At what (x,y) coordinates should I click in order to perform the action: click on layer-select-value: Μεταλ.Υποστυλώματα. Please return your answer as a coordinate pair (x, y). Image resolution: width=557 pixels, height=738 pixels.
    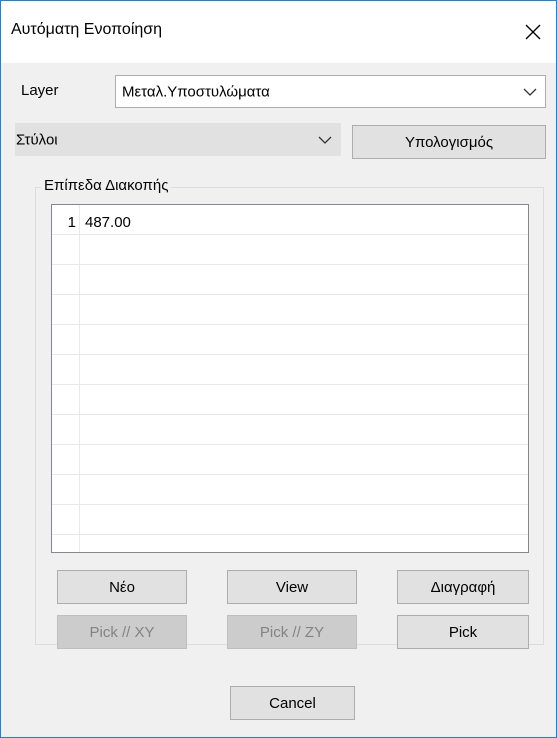
    Looking at the image, I should click on (196, 91).